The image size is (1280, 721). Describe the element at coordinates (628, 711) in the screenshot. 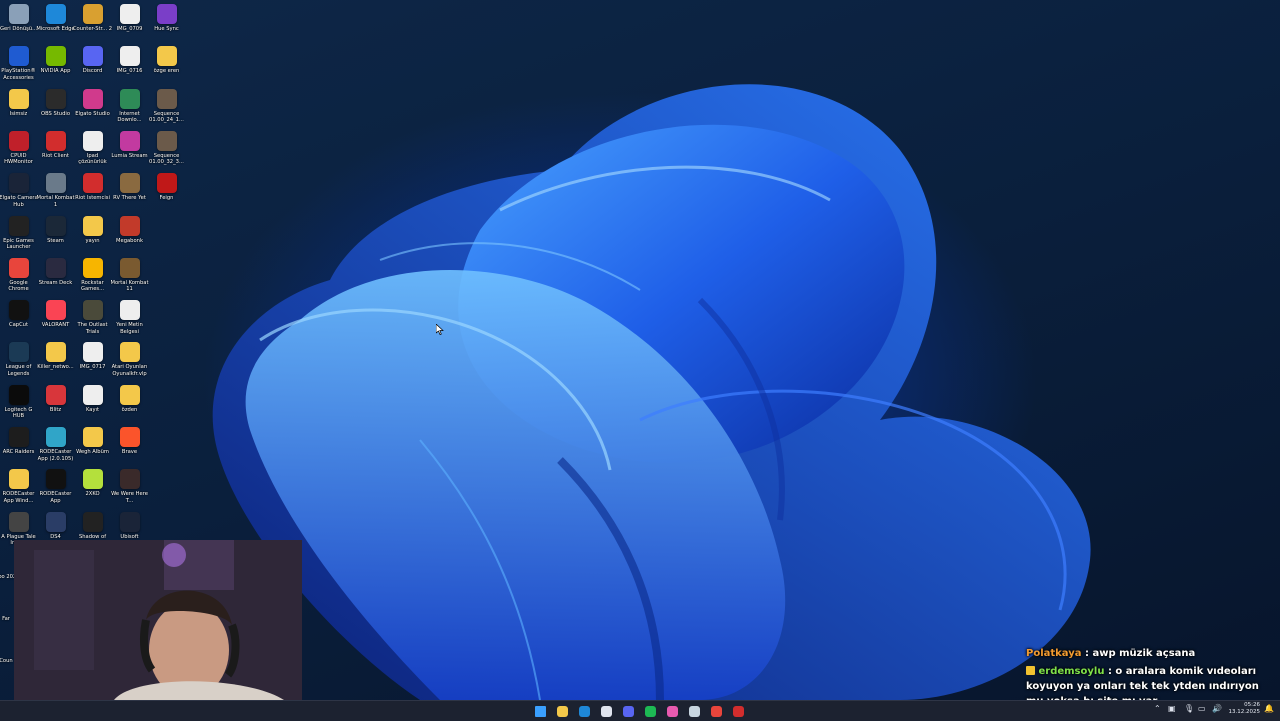

I see `discord-taskbar-button` at that location.